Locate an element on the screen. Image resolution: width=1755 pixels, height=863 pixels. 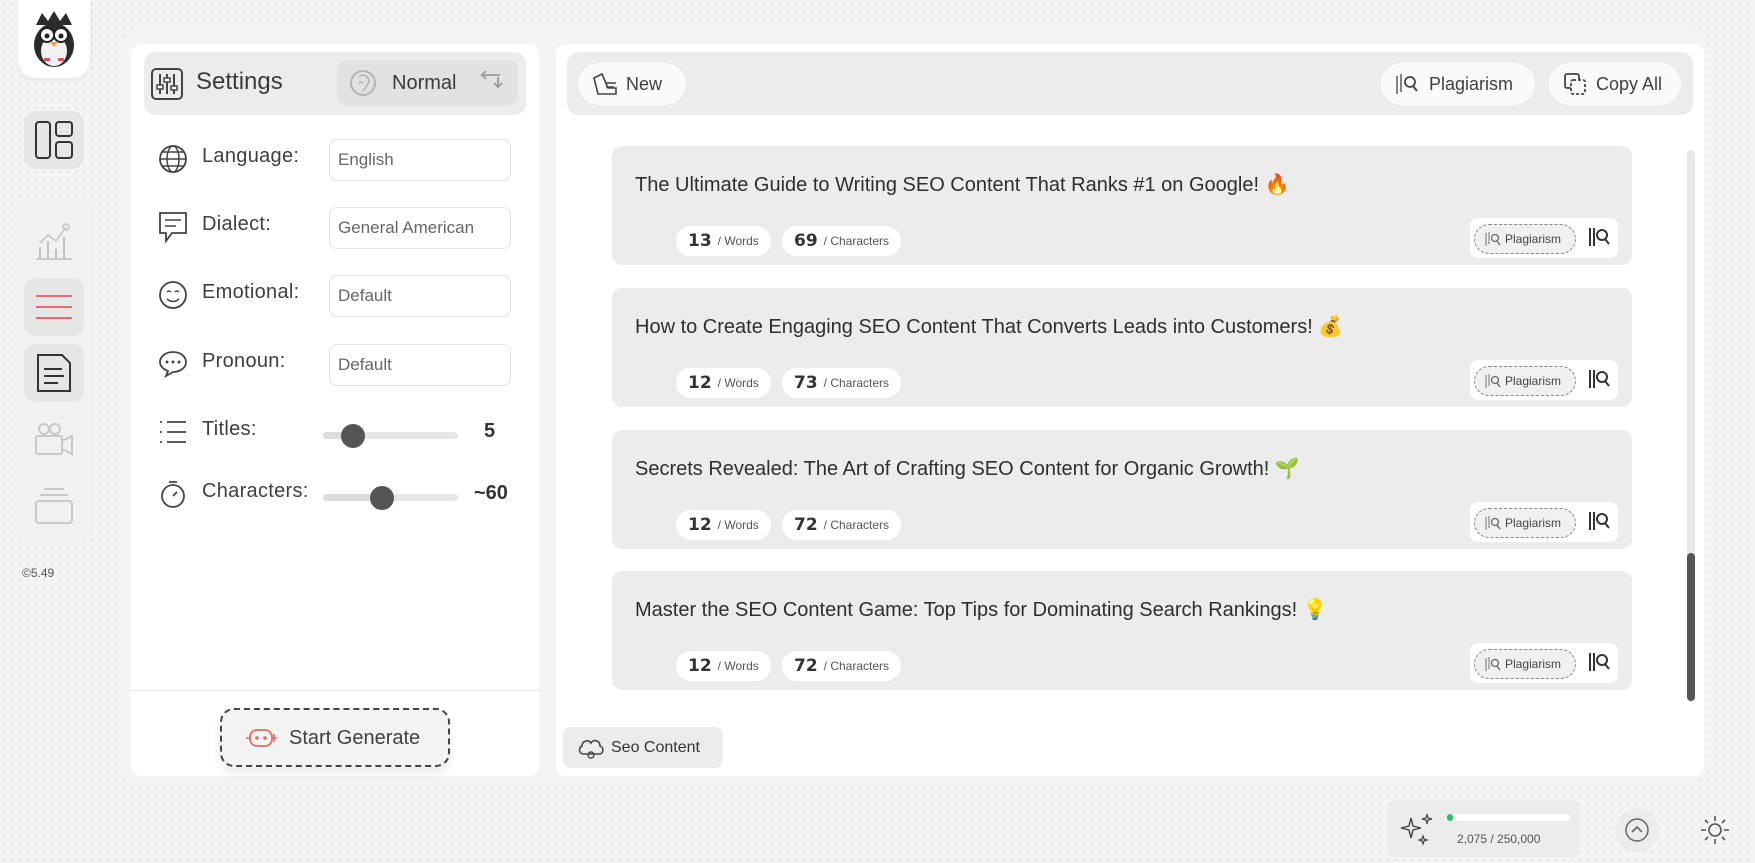
camera-icon is located at coordinates (54, 439).